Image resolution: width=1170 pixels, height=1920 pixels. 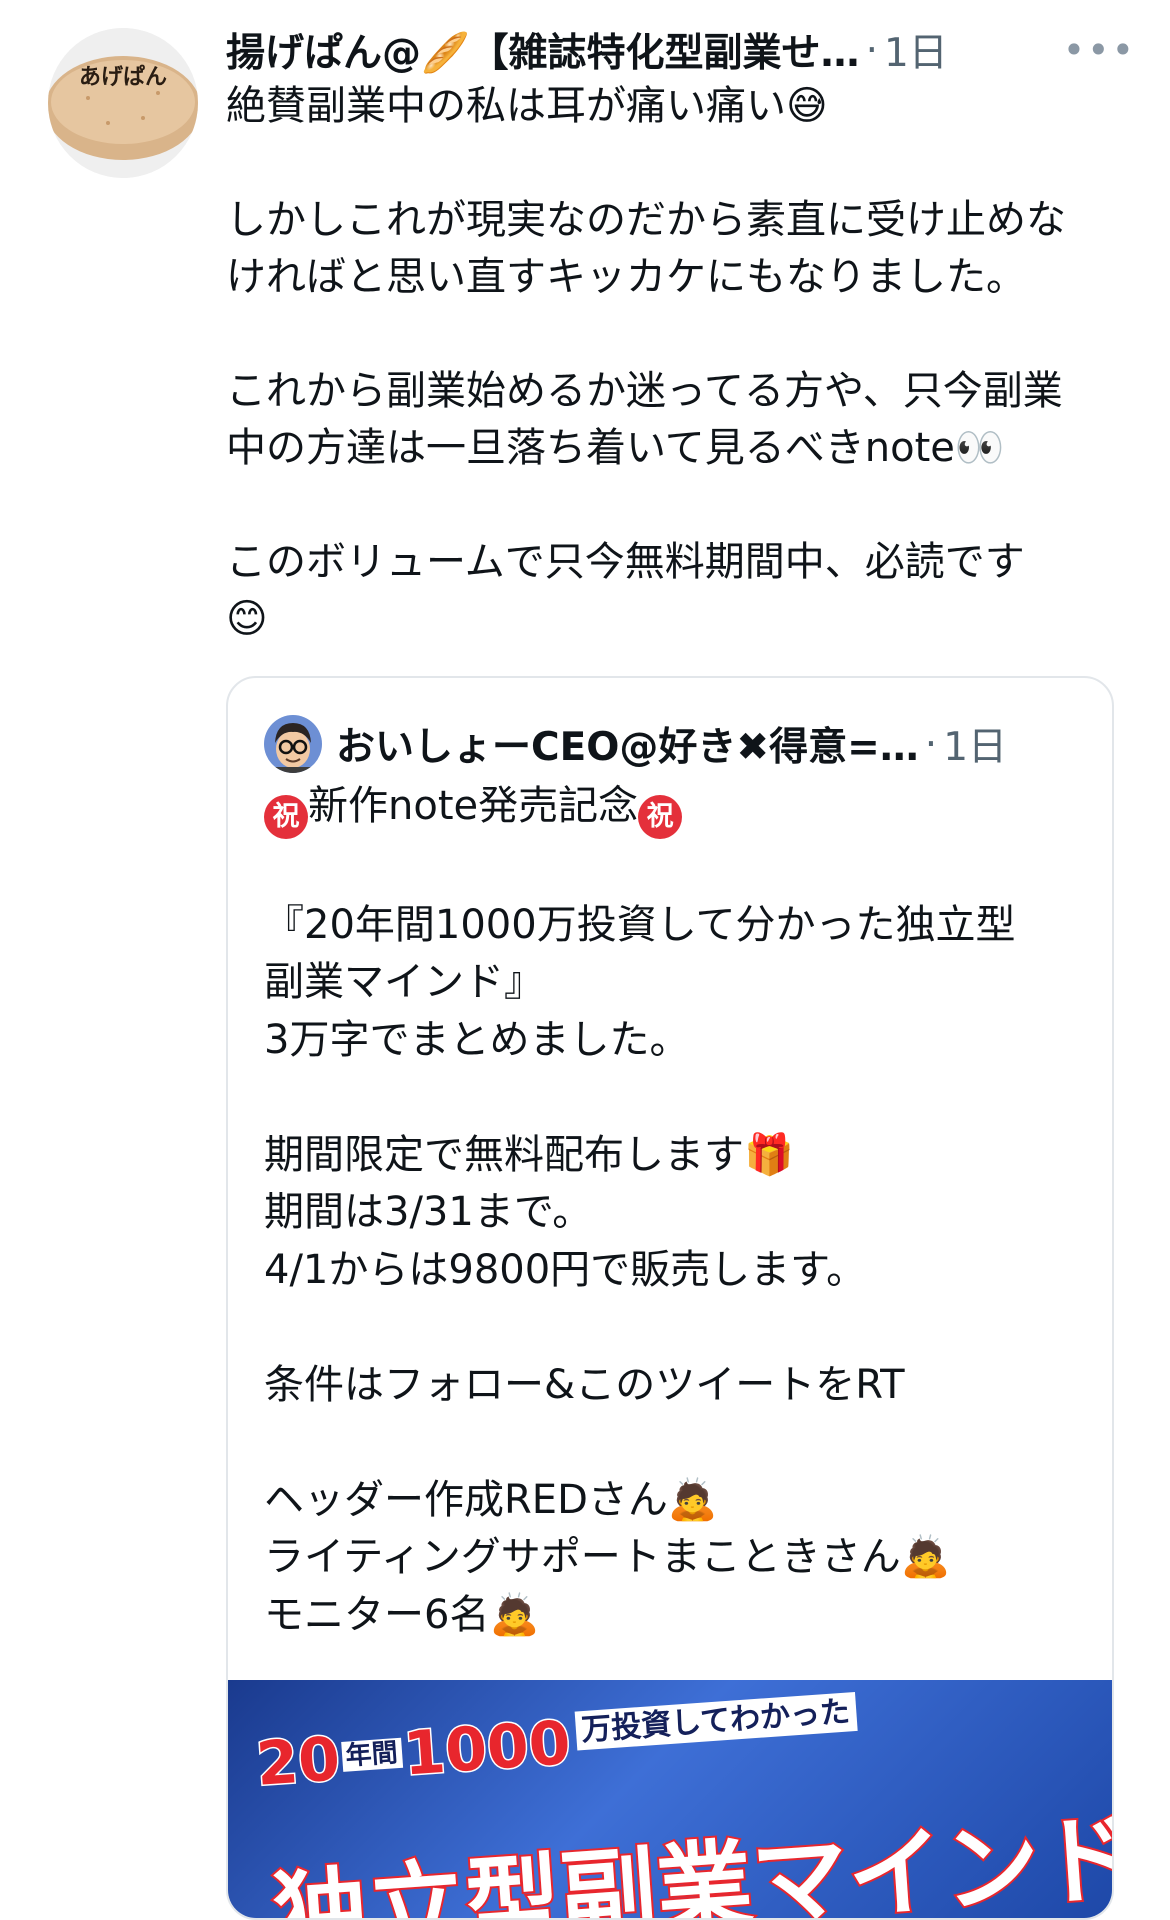 I want to click on tweet-header: 揚げぱん@🥖【雑誌特化型副業せ… · 1日, so click(x=678, y=50).